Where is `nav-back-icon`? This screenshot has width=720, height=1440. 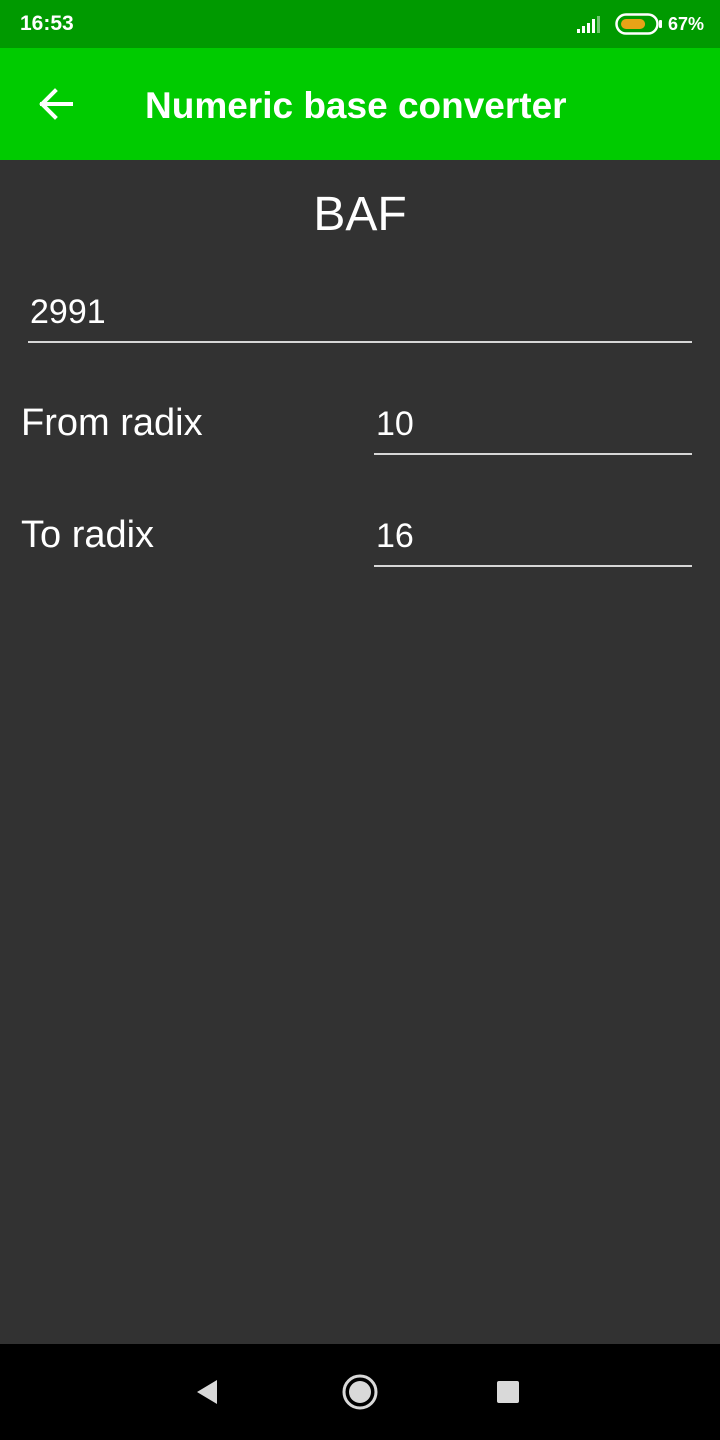 nav-back-icon is located at coordinates (207, 1392).